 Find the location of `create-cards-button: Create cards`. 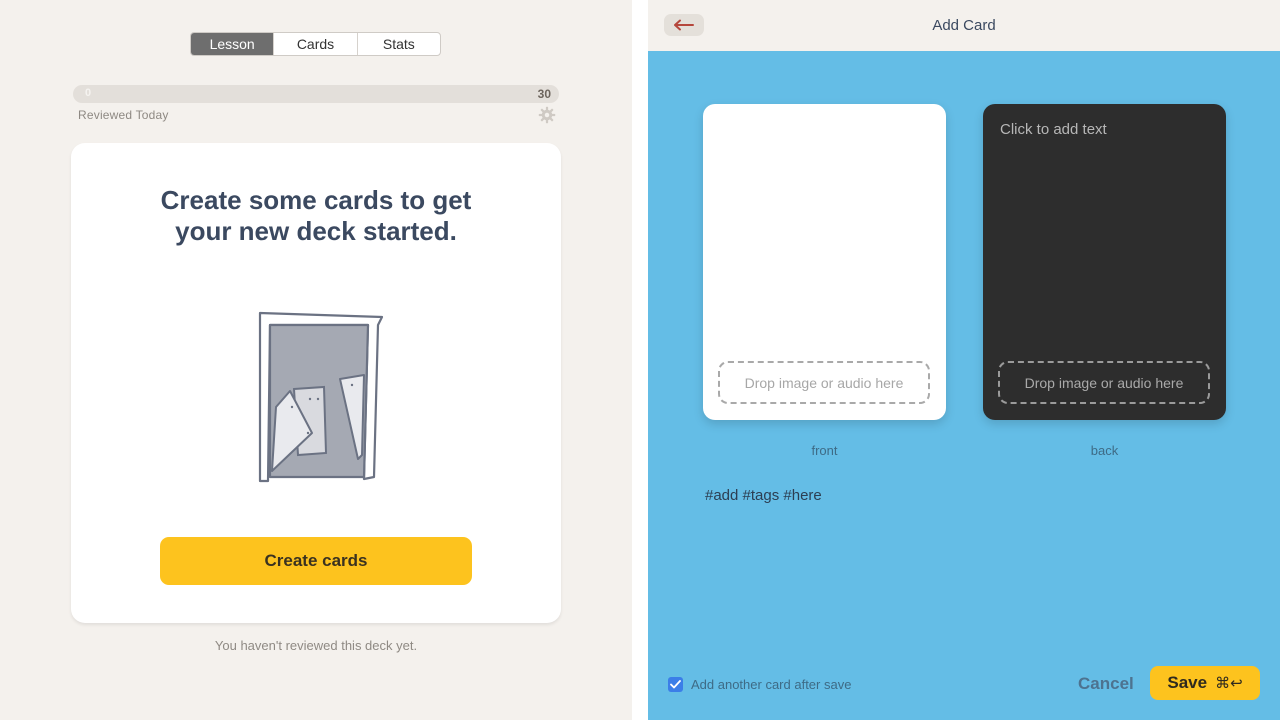

create-cards-button: Create cards is located at coordinates (316, 561).